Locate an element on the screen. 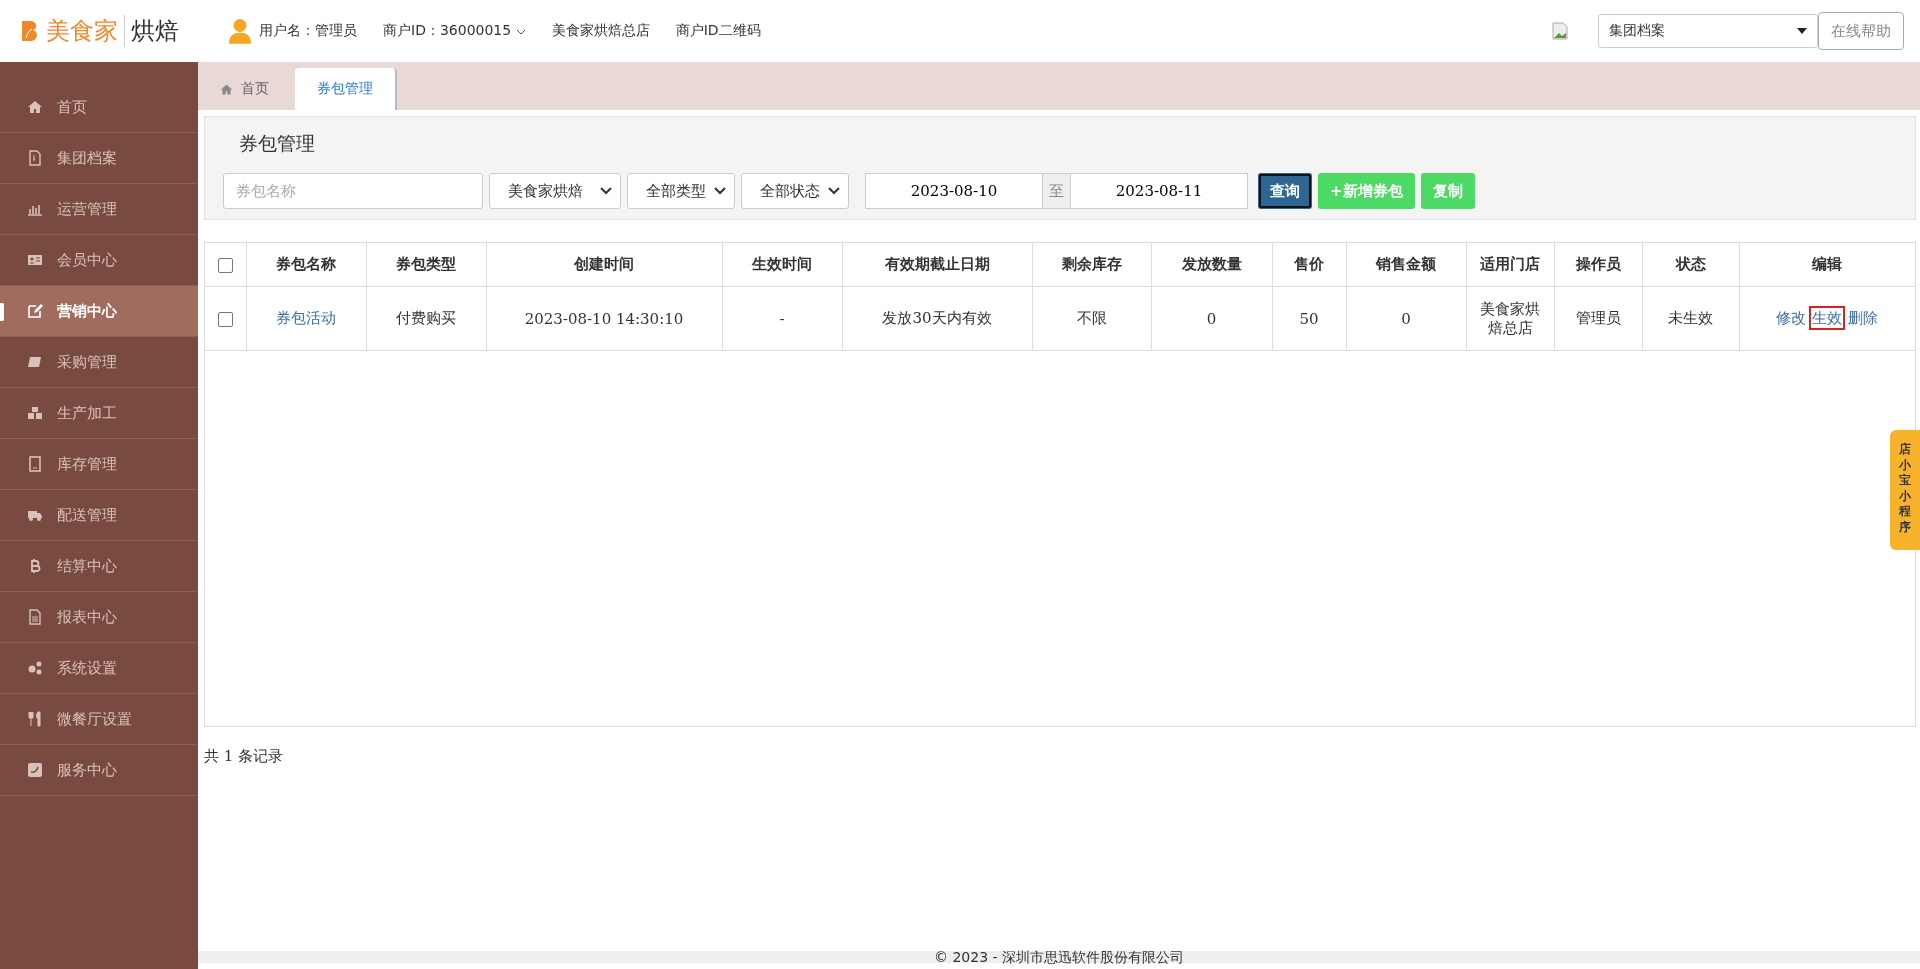 The height and width of the screenshot is (969, 1920). row-checkbox is located at coordinates (225, 319).